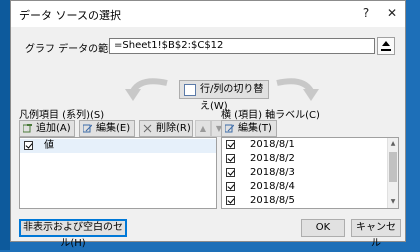  I want to click on help-button: ?, so click(366, 13).